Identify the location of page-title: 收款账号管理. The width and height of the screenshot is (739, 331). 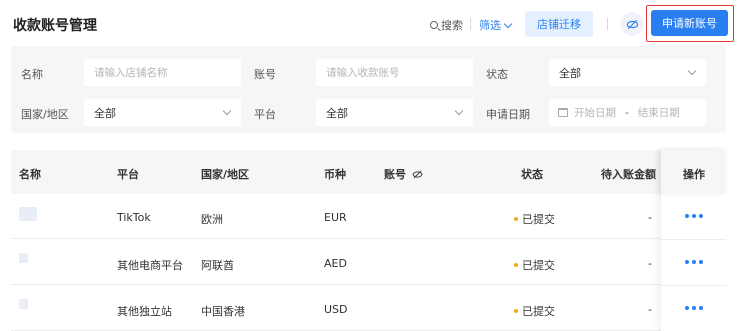
(55, 26).